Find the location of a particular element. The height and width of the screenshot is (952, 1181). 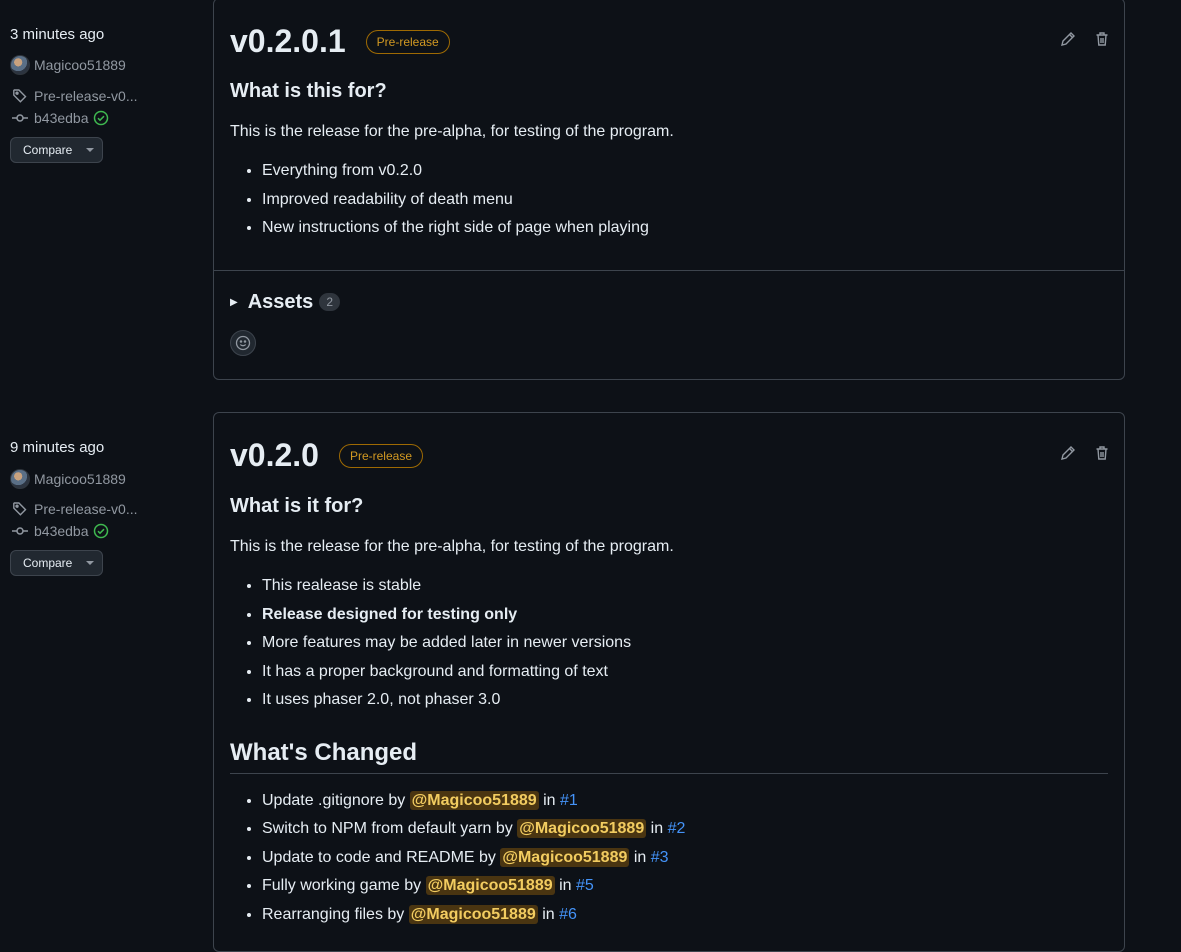

list-item: Improved readability of death menu is located at coordinates (685, 200).